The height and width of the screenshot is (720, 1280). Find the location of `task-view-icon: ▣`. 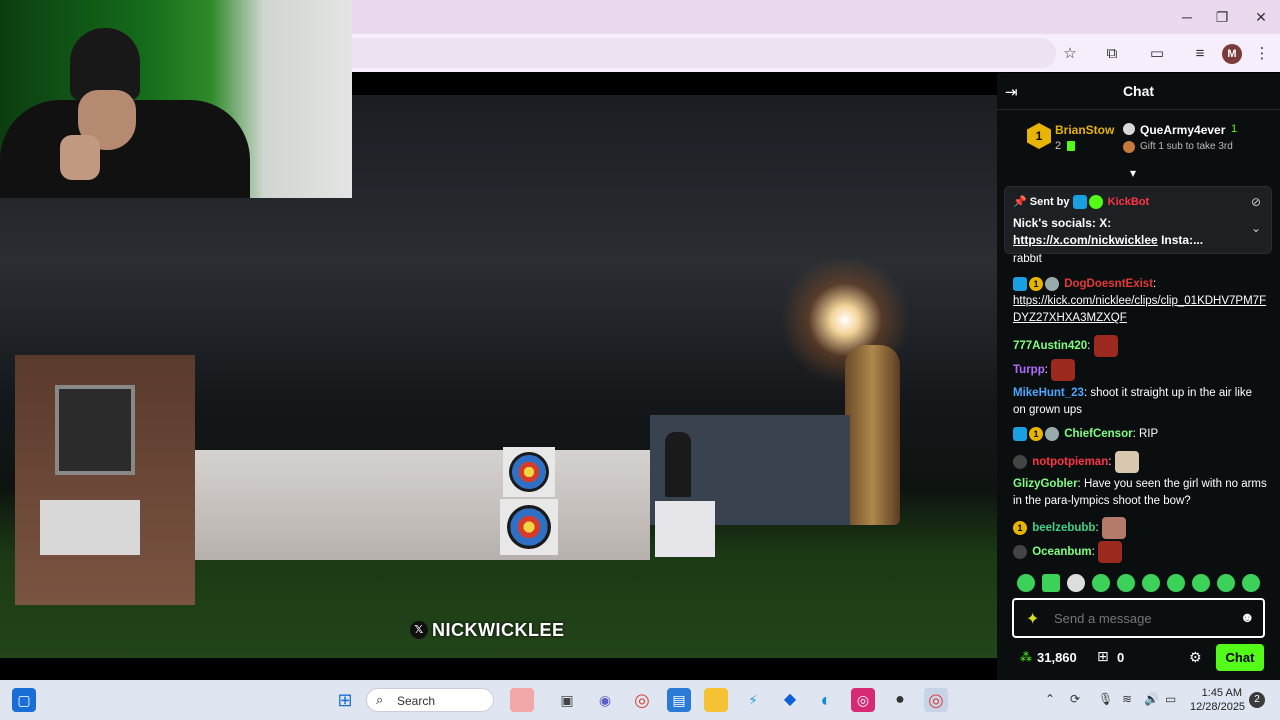

task-view-icon: ▣ is located at coordinates (567, 700).